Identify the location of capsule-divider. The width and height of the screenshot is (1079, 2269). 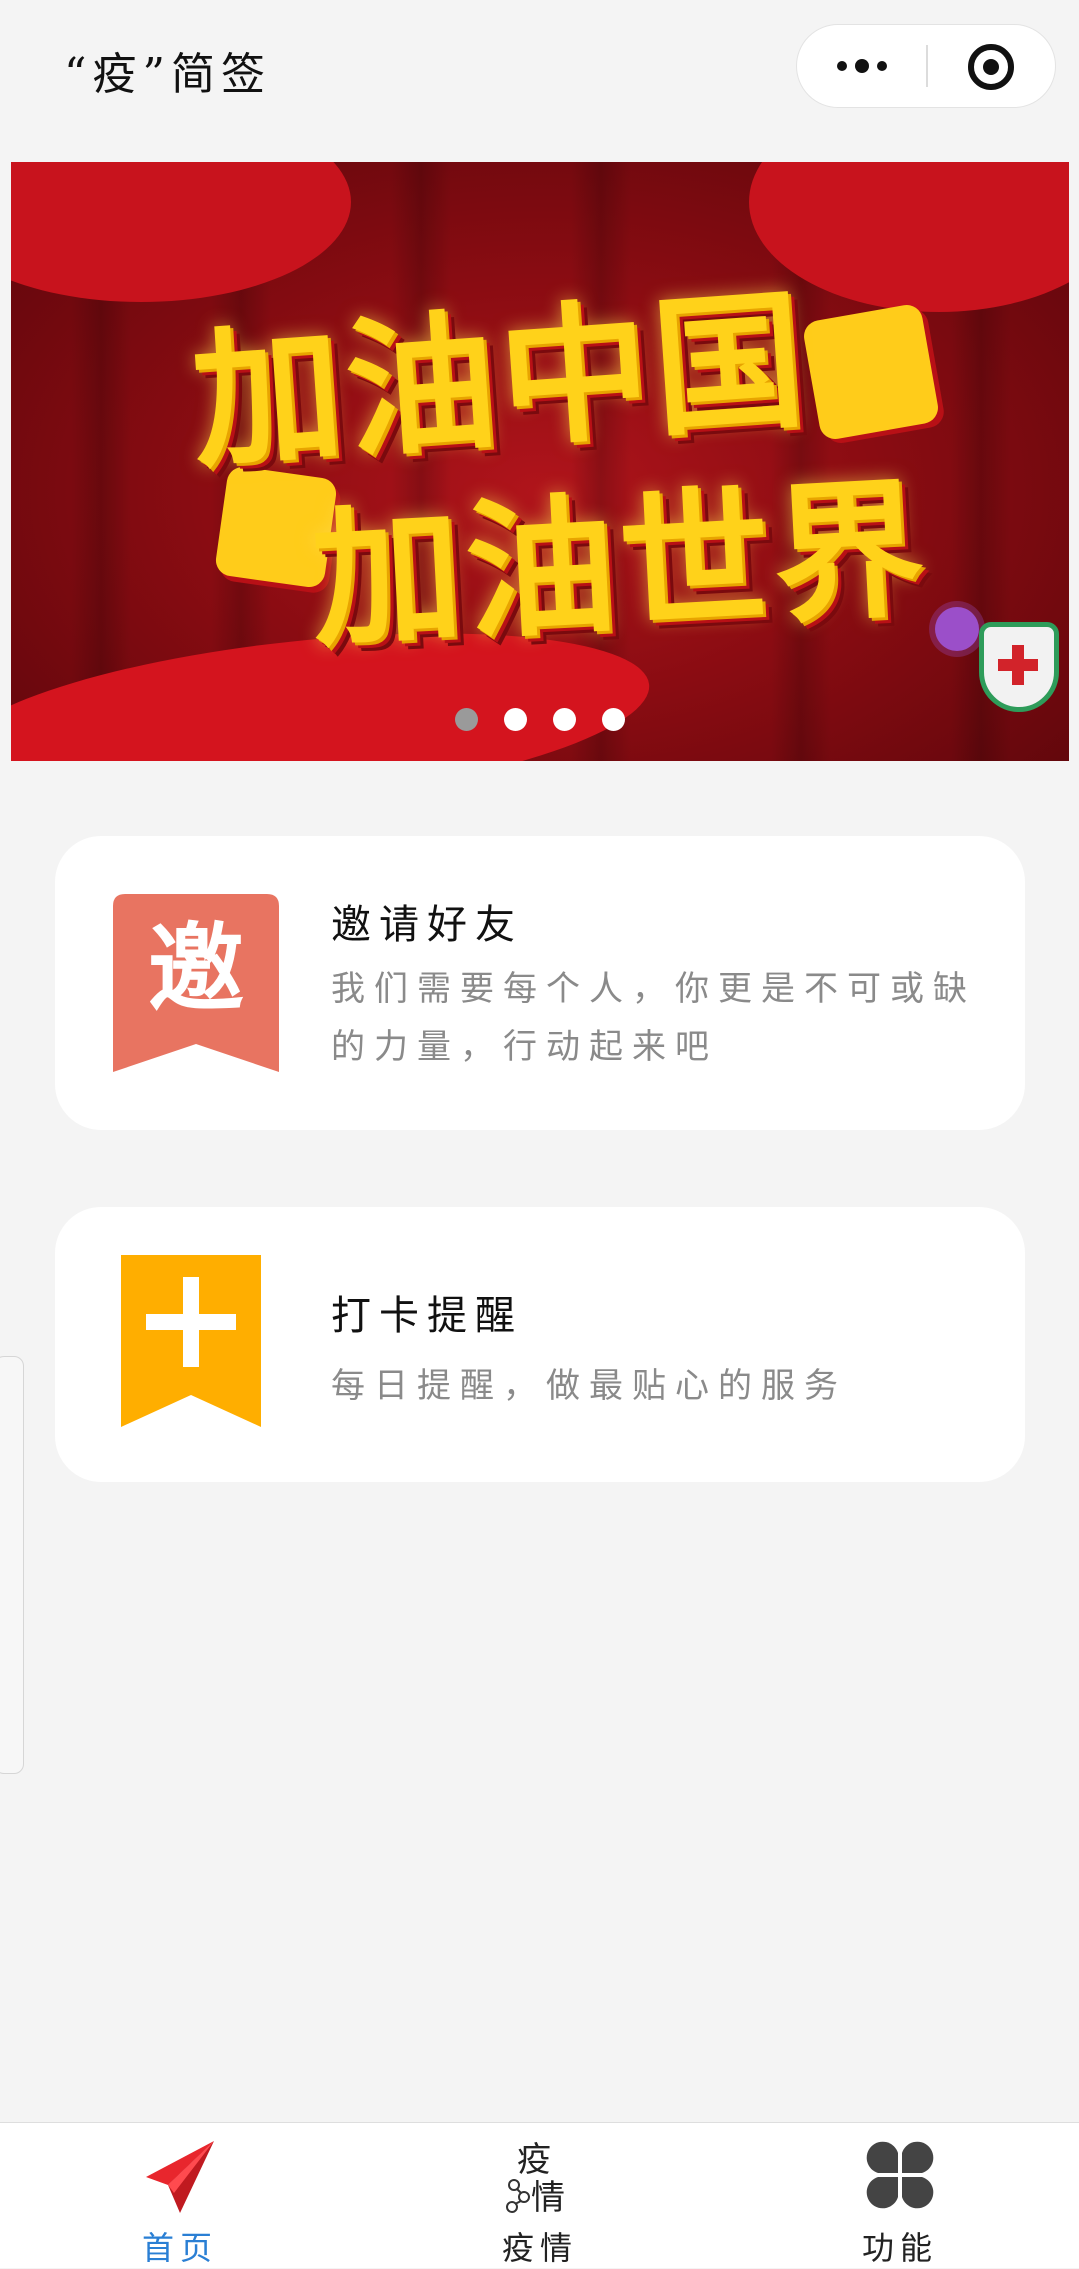
(927, 66).